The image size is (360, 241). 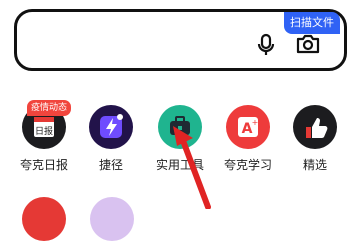 I want to click on shortcut-label: 夸克学习, so click(x=247, y=165).